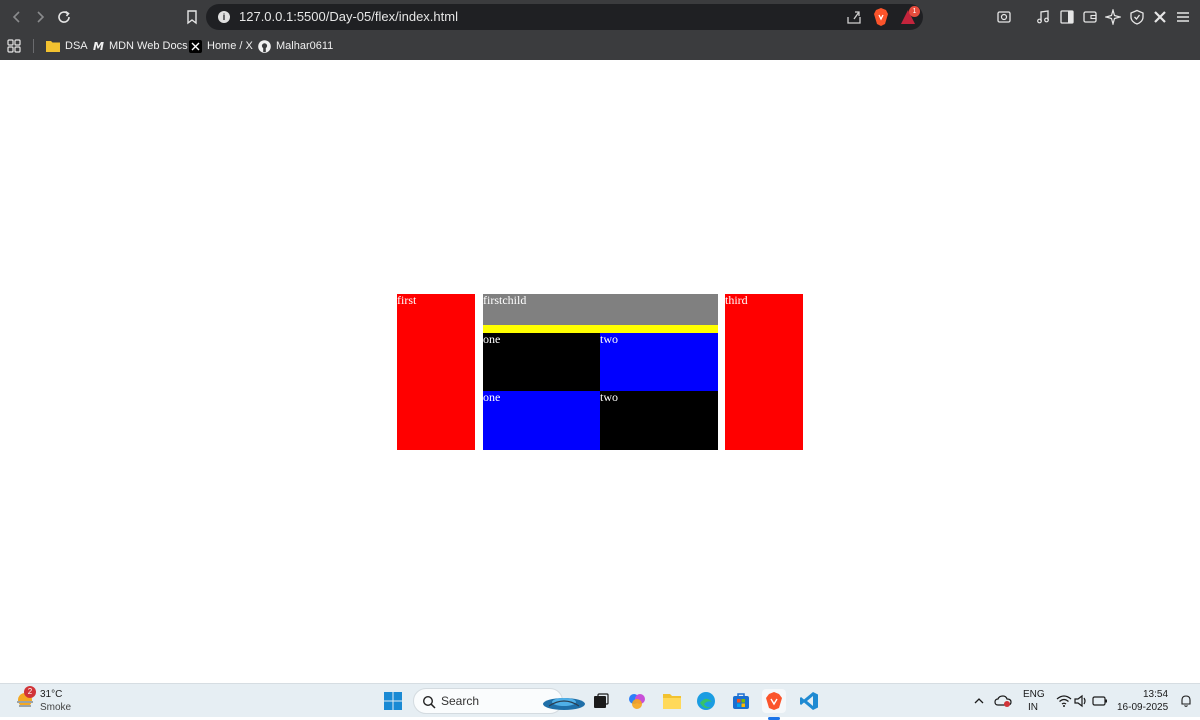  I want to click on github-icon, so click(264, 46).